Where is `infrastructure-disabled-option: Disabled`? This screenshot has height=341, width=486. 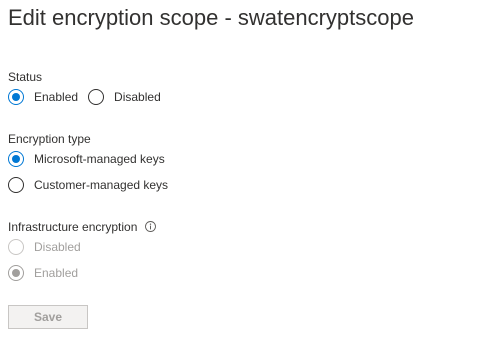 infrastructure-disabled-option: Disabled is located at coordinates (44, 247).